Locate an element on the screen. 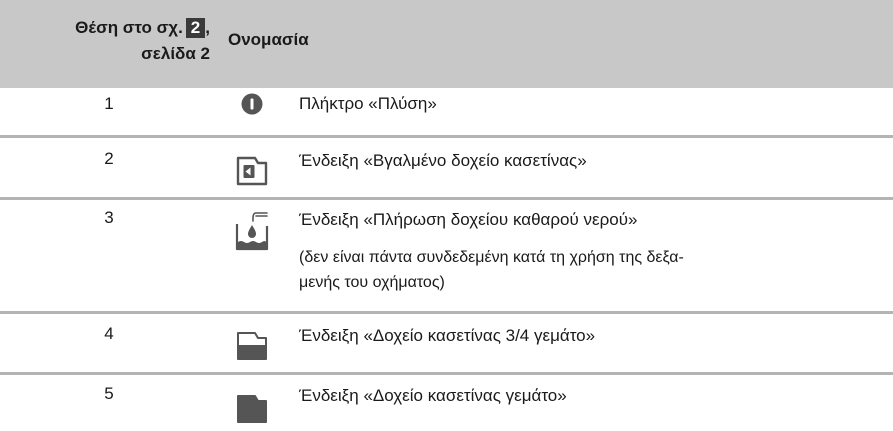  row-4-icon-cell is located at coordinates (251, 346).